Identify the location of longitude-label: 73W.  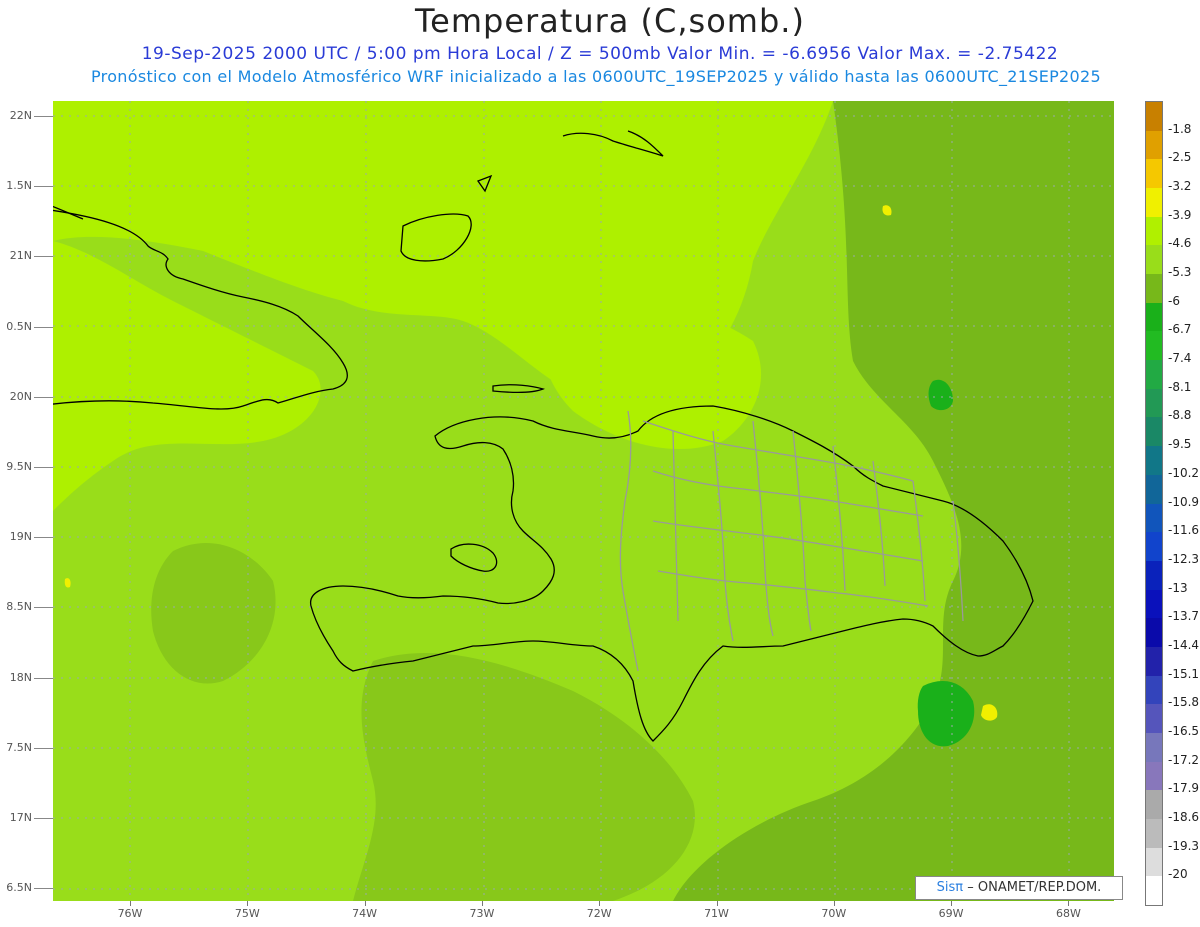
(482, 913).